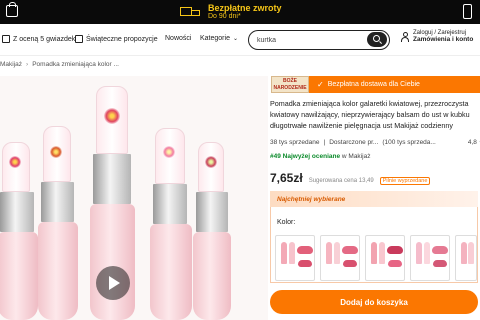 The height and width of the screenshot is (320, 480). I want to click on color-label: Kolor:, so click(286, 222).